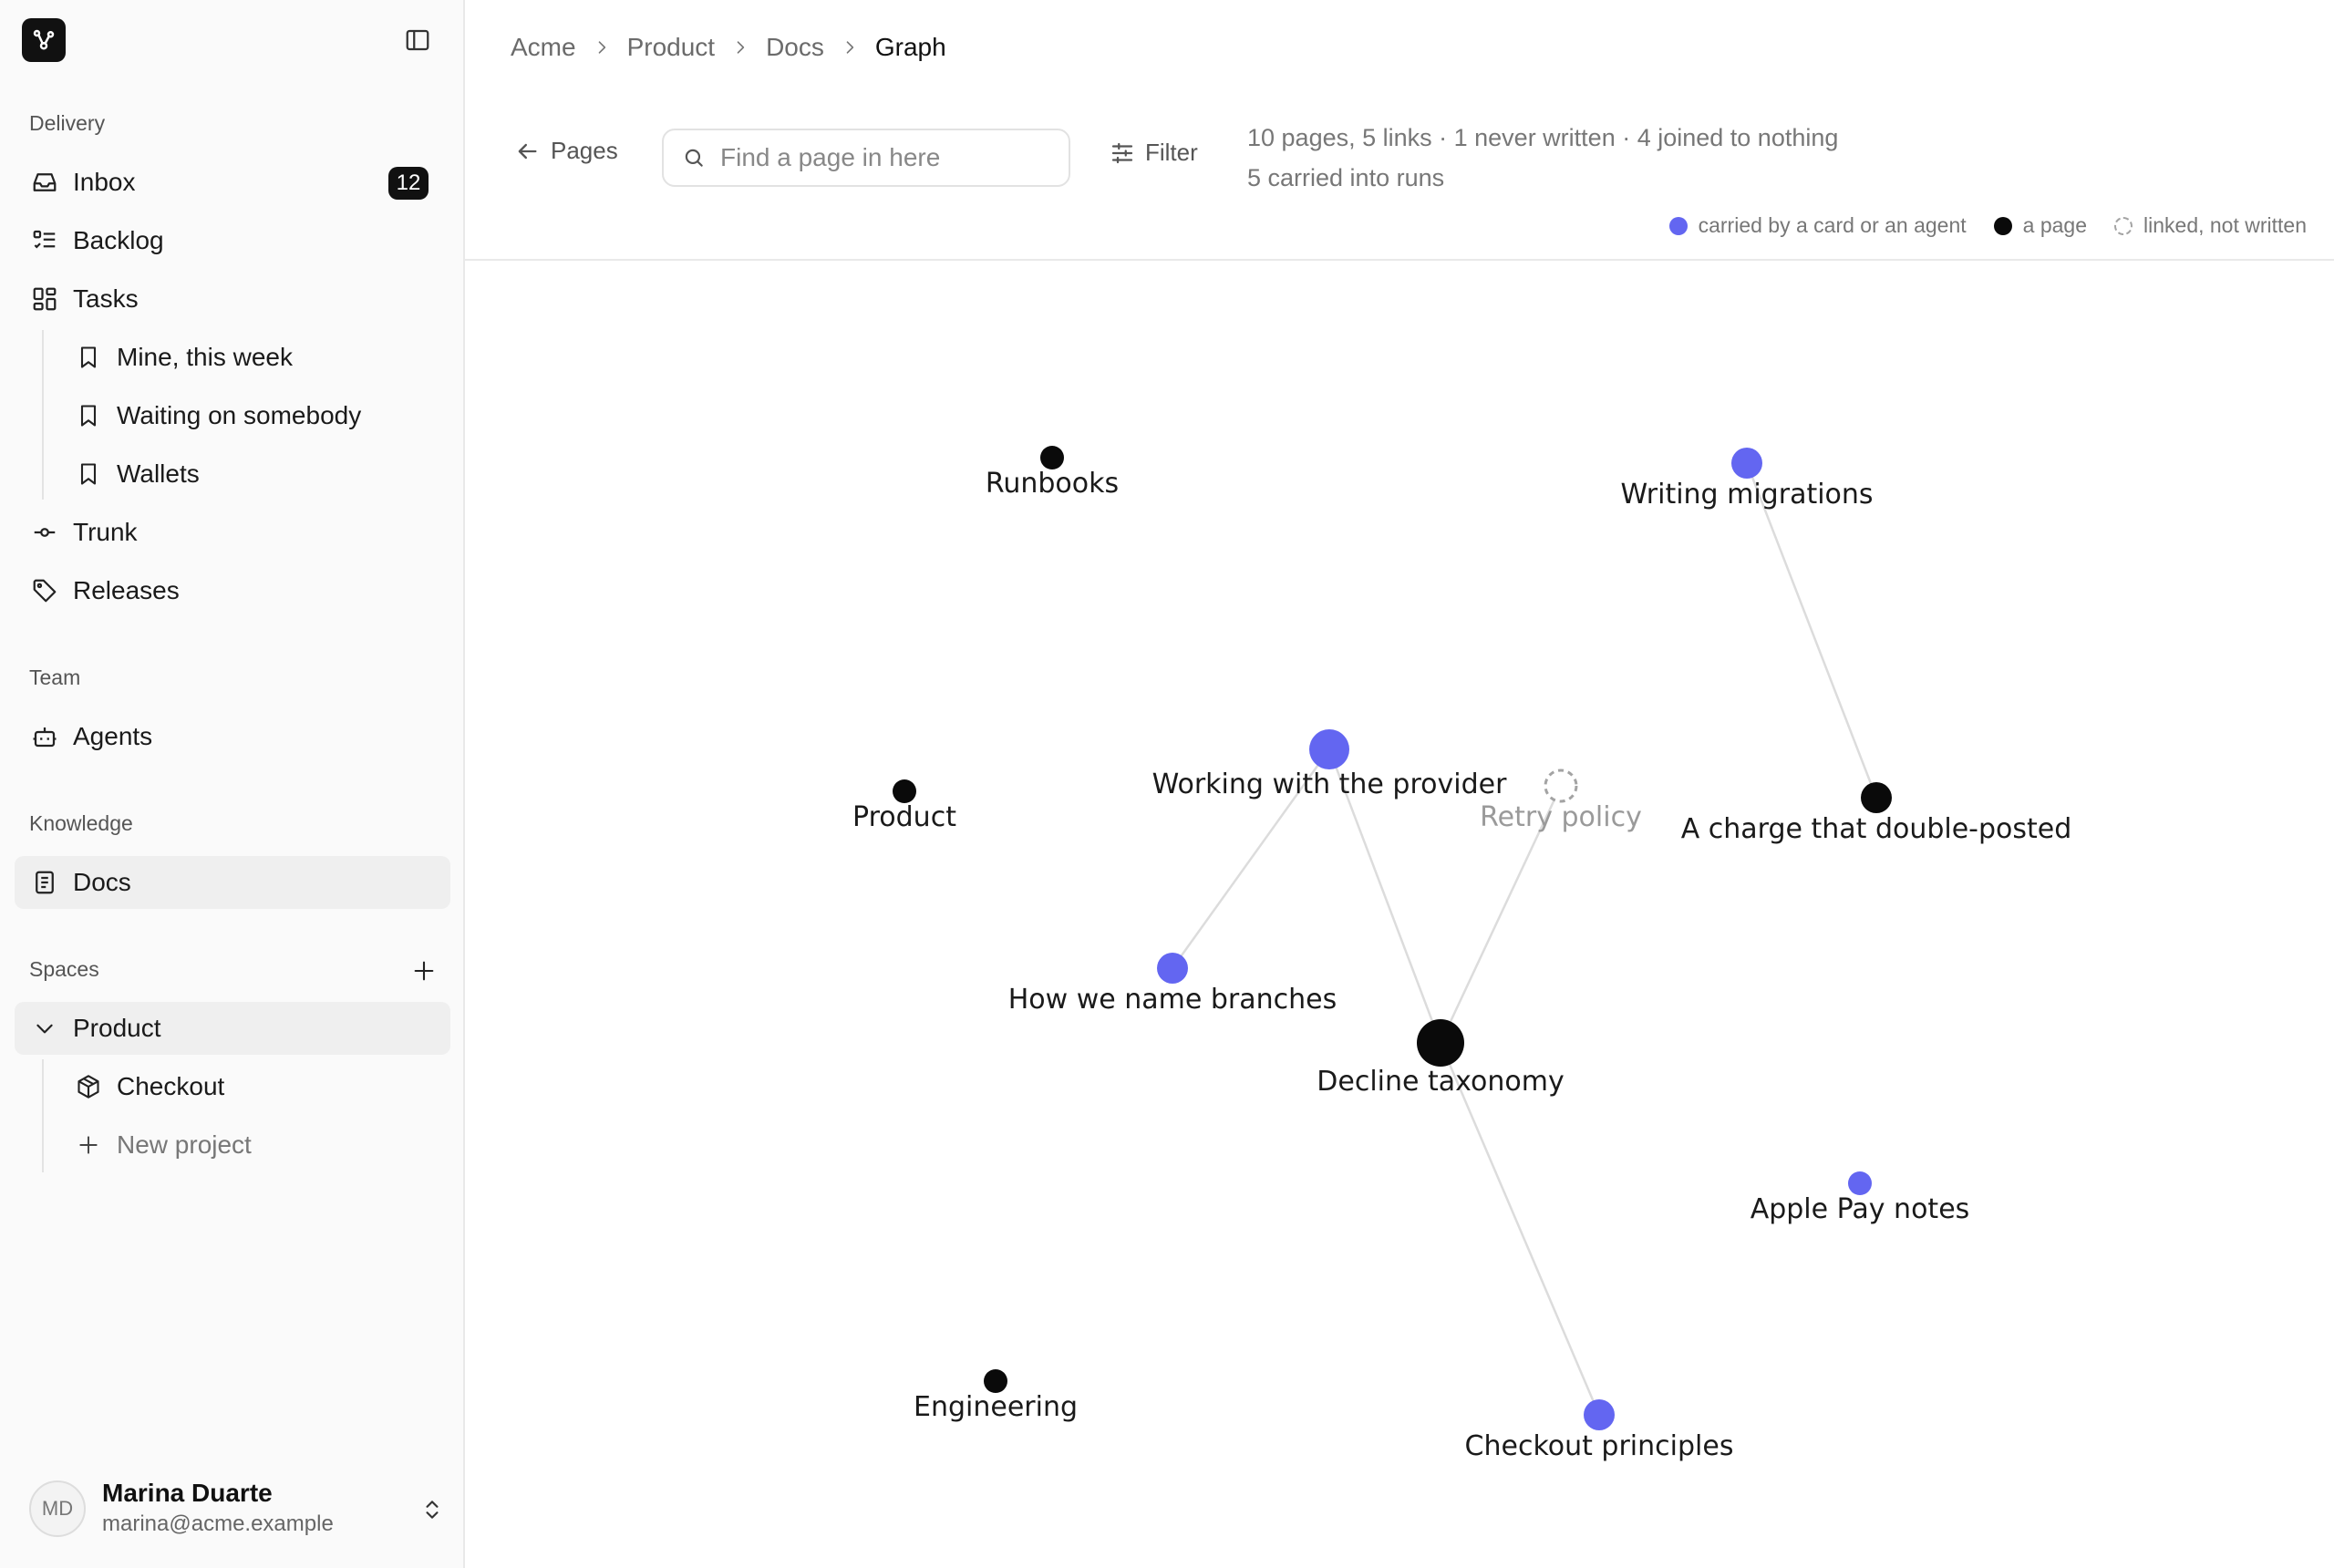 Image resolution: width=2334 pixels, height=1568 pixels. I want to click on sidebar-item-label: Releases, so click(126, 590).